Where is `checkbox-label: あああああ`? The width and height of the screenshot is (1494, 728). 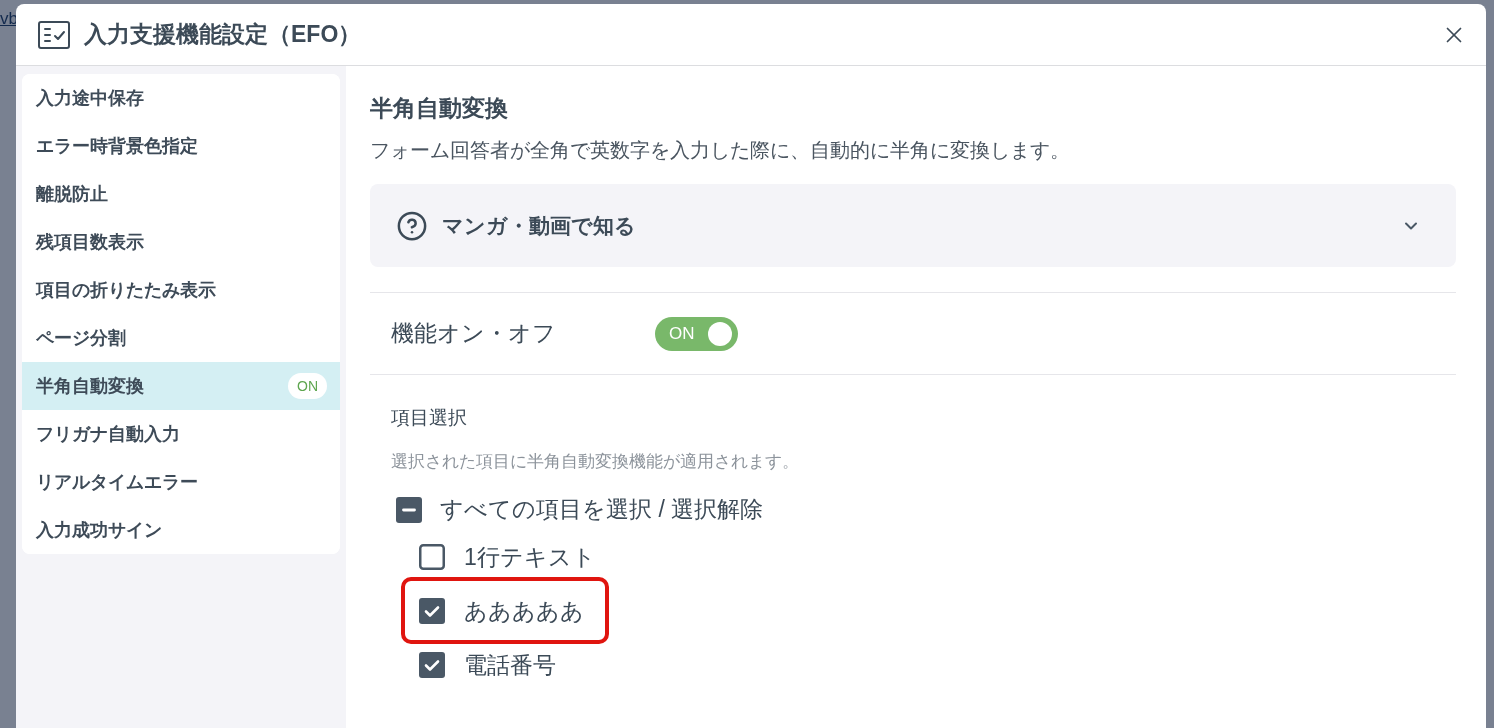
checkbox-label: あああああ is located at coordinates (524, 611).